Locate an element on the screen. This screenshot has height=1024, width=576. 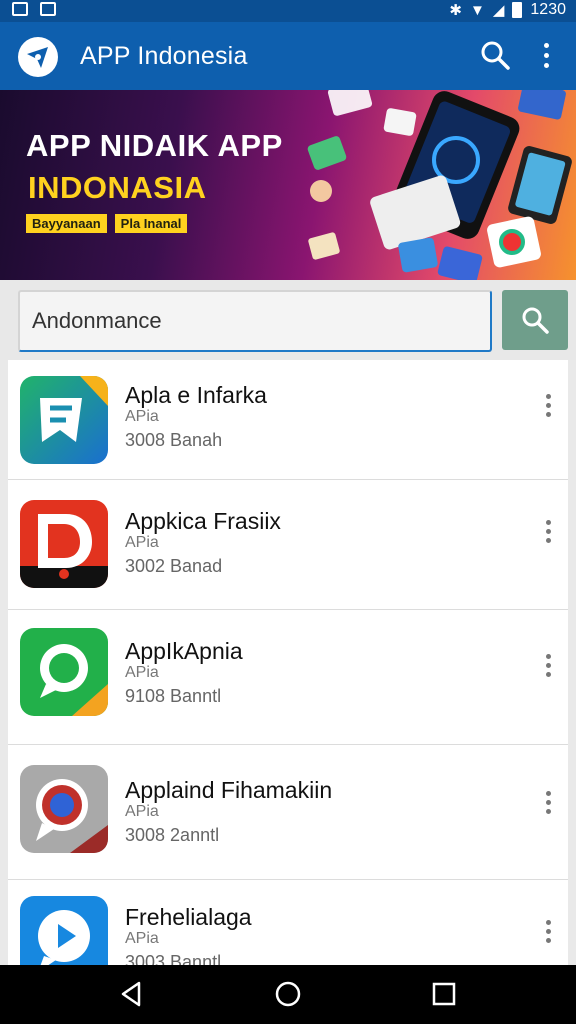
notification-icon is located at coordinates (20, 9).